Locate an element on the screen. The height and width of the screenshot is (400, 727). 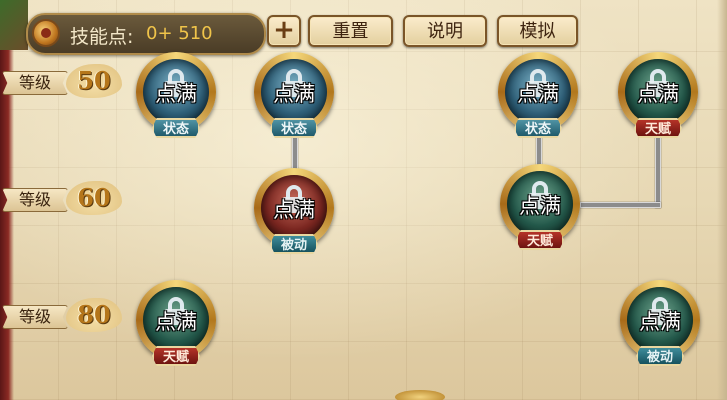
skill-node-talent-1: 点满 天赋 is located at coordinates (658, 98).